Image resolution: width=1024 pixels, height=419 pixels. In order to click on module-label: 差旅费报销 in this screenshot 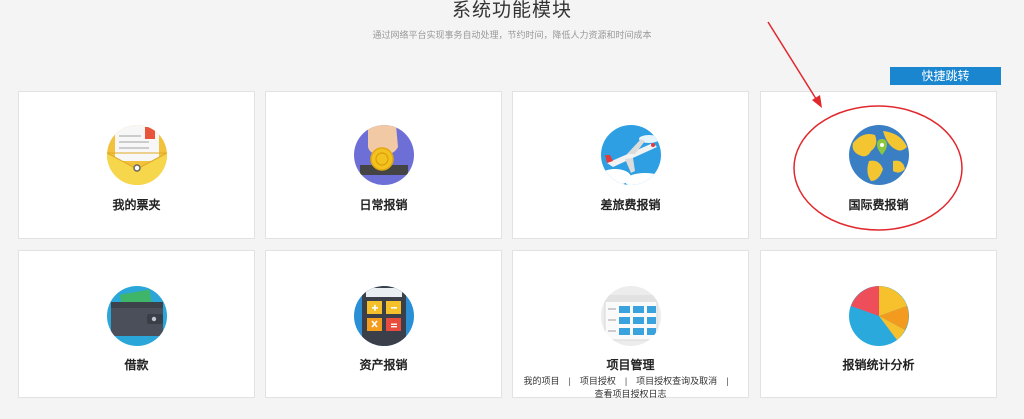, I will do `click(630, 205)`.